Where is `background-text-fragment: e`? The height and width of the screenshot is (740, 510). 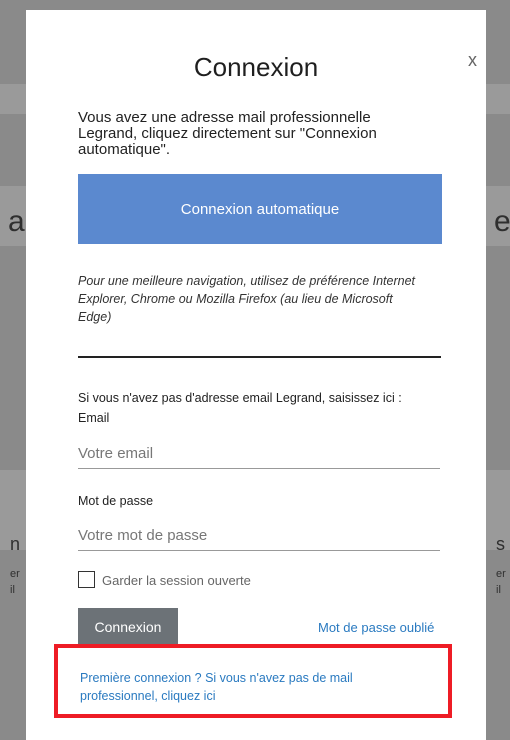
background-text-fragment: e is located at coordinates (502, 221).